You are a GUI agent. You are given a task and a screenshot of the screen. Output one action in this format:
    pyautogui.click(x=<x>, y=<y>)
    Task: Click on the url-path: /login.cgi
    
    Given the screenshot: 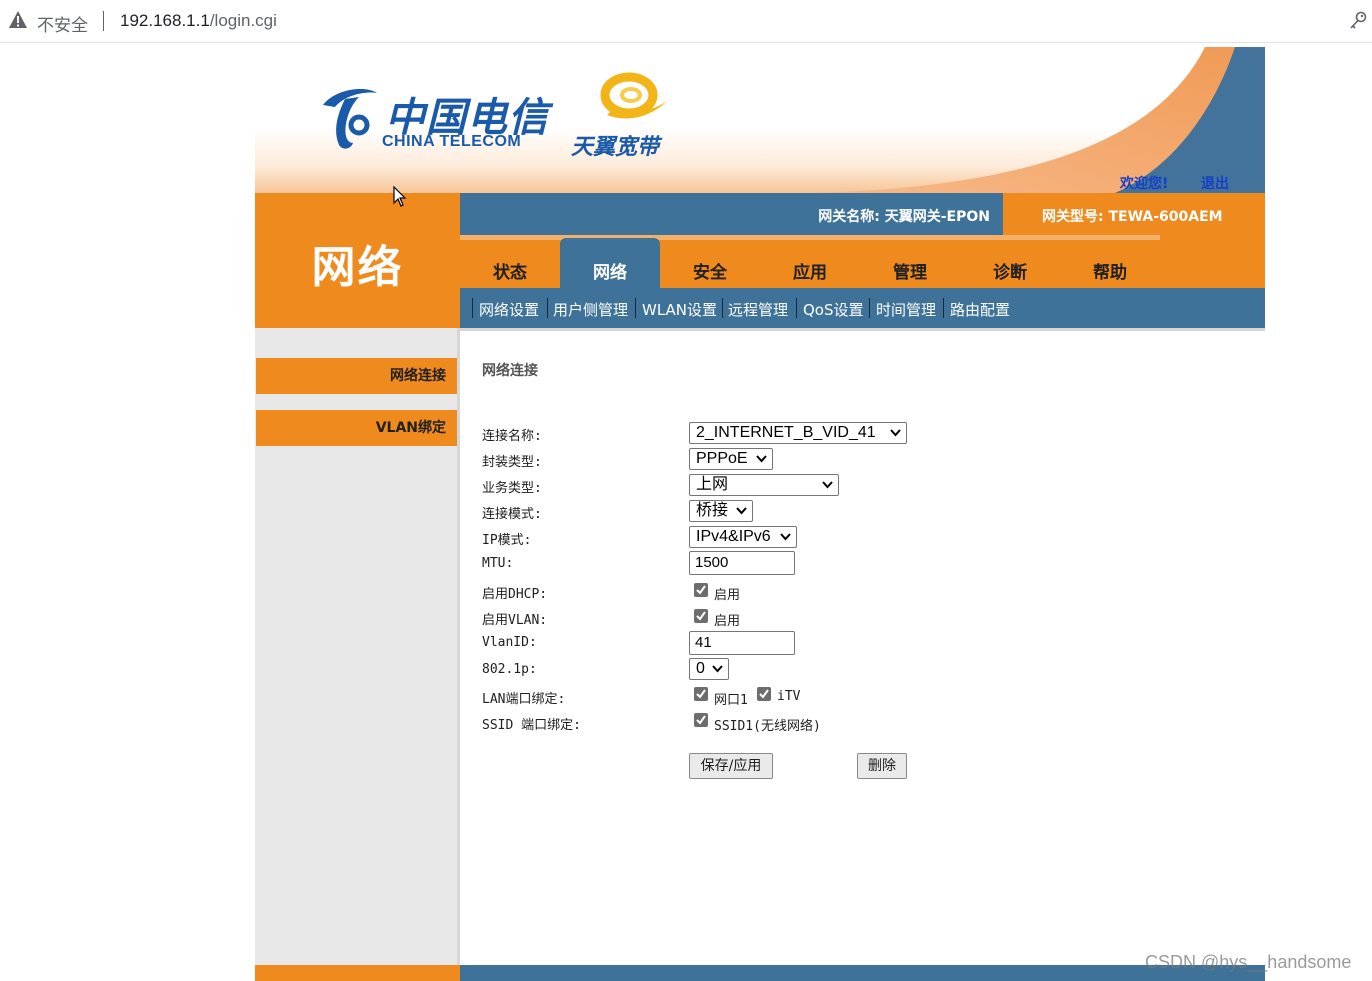 What is the action you would take?
    pyautogui.click(x=243, y=20)
    